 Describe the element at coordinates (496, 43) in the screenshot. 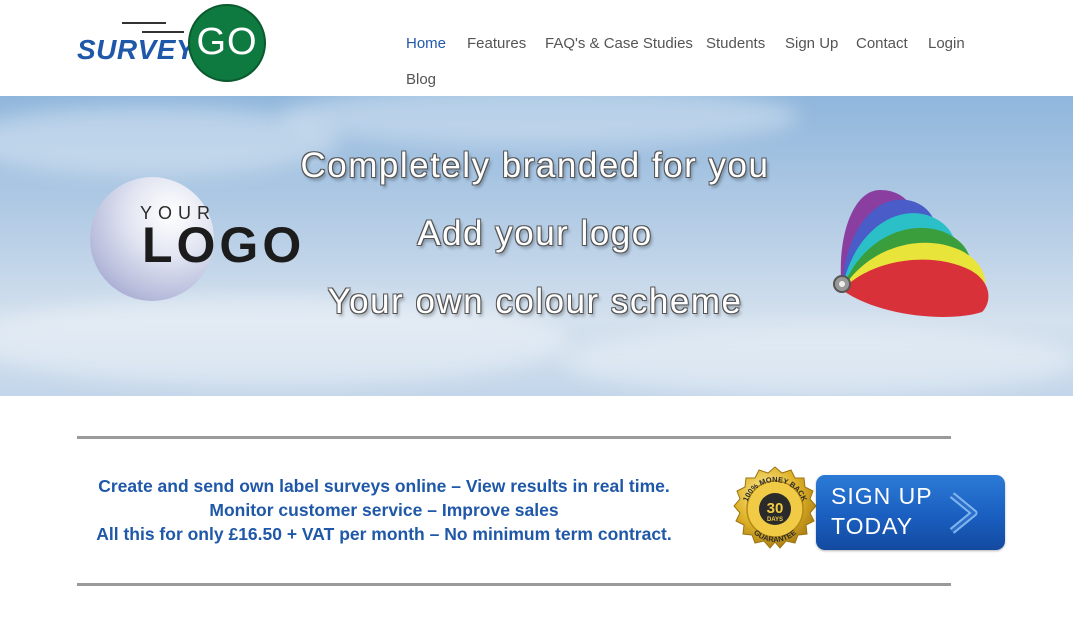

I see `nav-features: Features` at that location.